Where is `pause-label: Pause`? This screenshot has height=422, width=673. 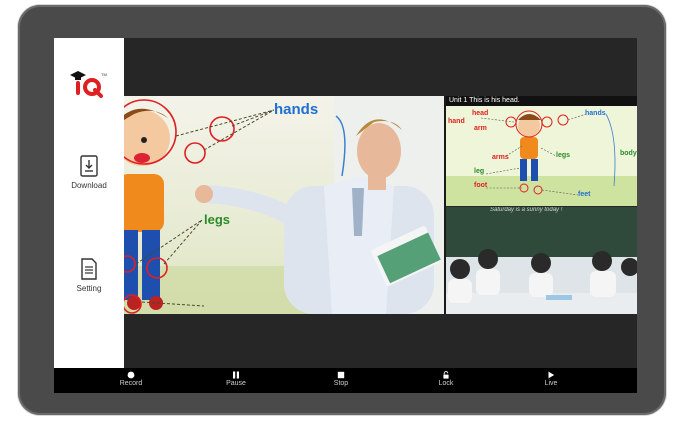 pause-label: Pause is located at coordinates (236, 383).